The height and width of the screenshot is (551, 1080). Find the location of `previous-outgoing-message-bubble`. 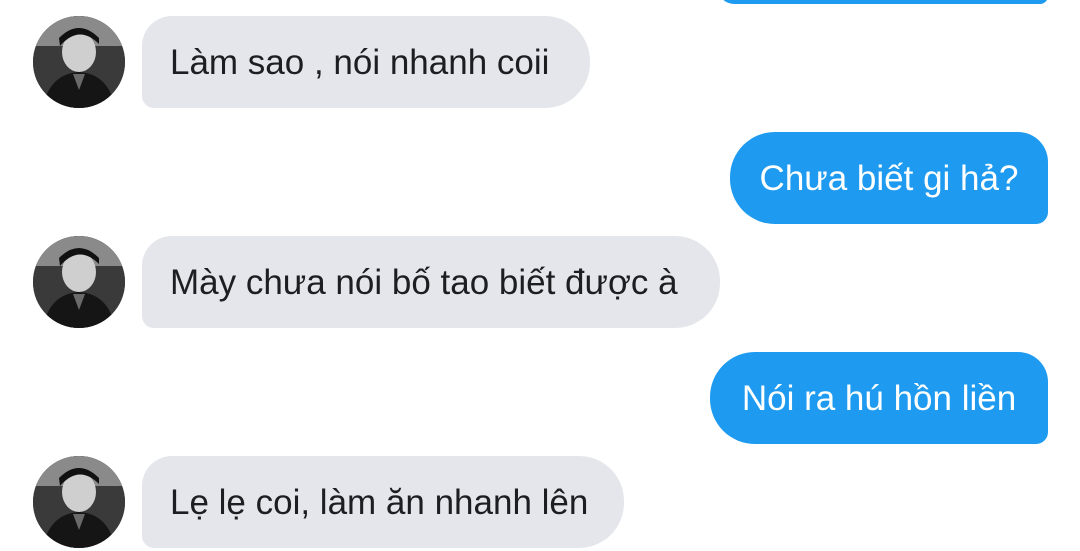

previous-outgoing-message-bubble is located at coordinates (883, 2).